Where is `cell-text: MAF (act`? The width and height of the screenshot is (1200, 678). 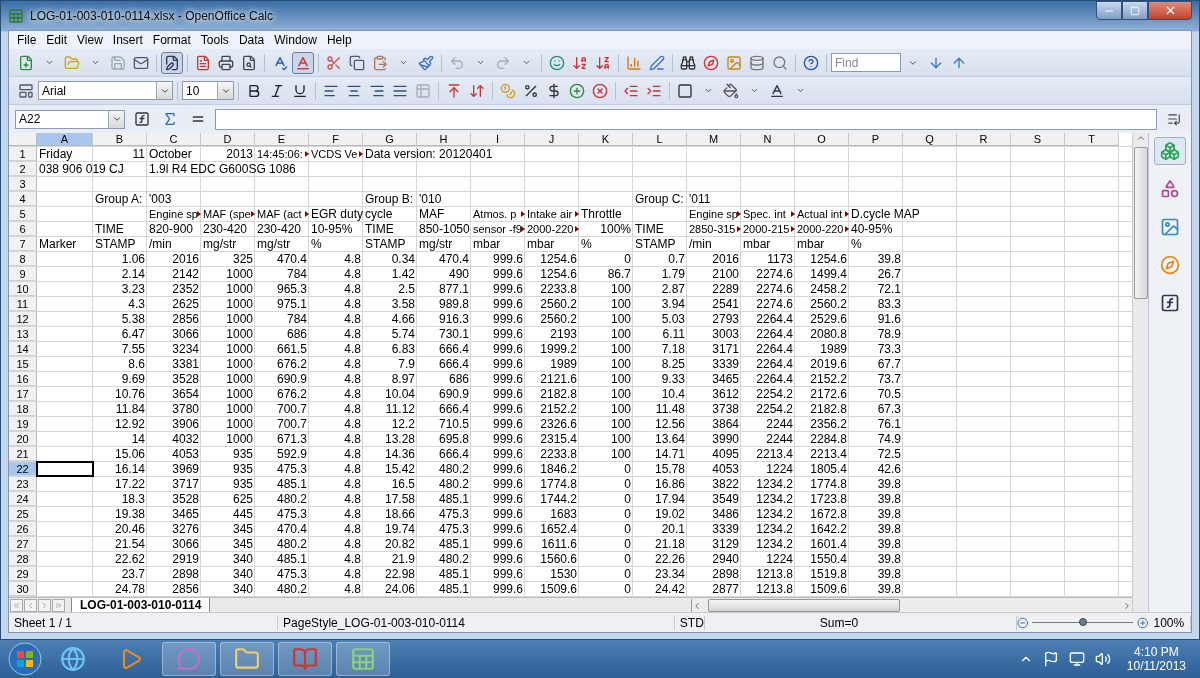
cell-text: MAF (act is located at coordinates (279, 214).